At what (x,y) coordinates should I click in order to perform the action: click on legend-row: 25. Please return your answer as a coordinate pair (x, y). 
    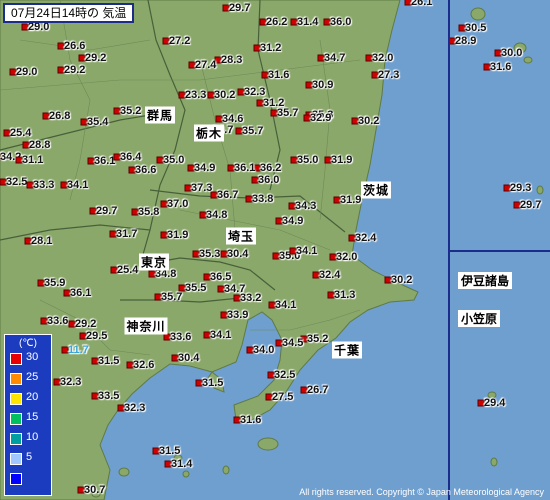
    Looking at the image, I should click on (29, 379).